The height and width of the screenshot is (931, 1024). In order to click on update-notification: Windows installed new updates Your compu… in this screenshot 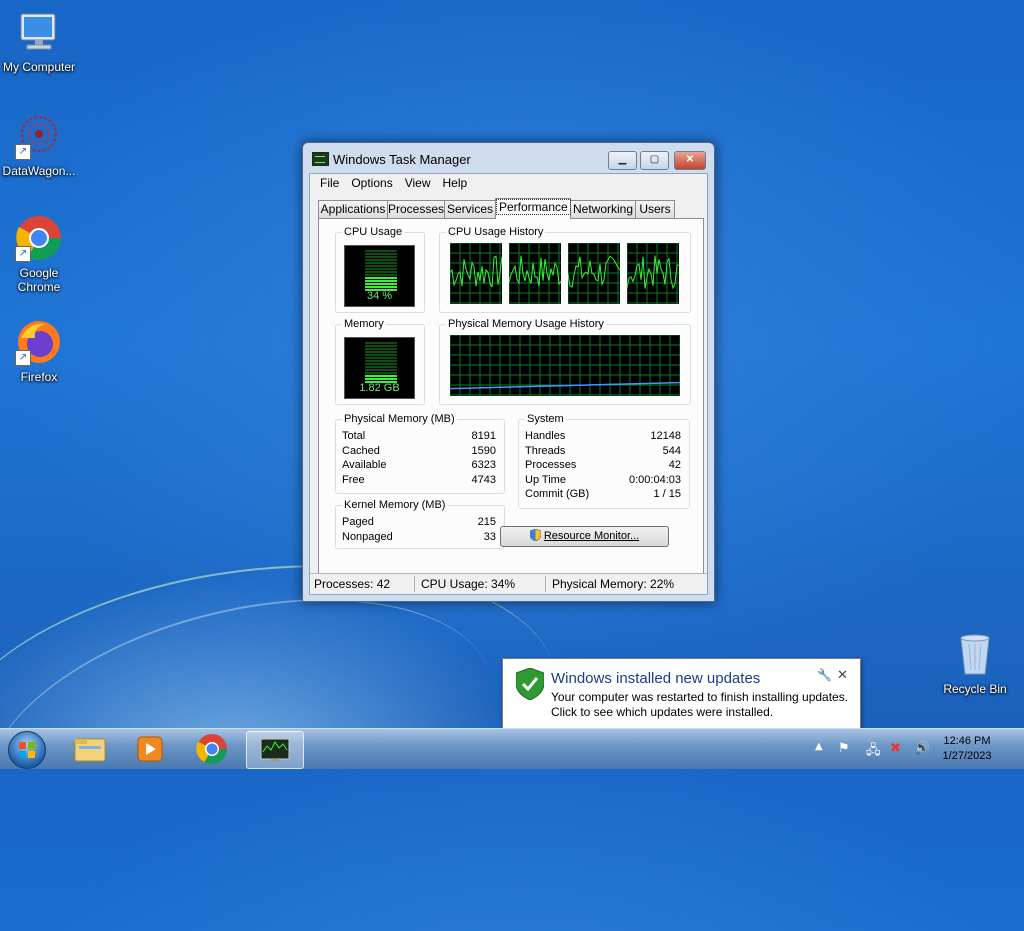, I will do `click(681, 694)`.